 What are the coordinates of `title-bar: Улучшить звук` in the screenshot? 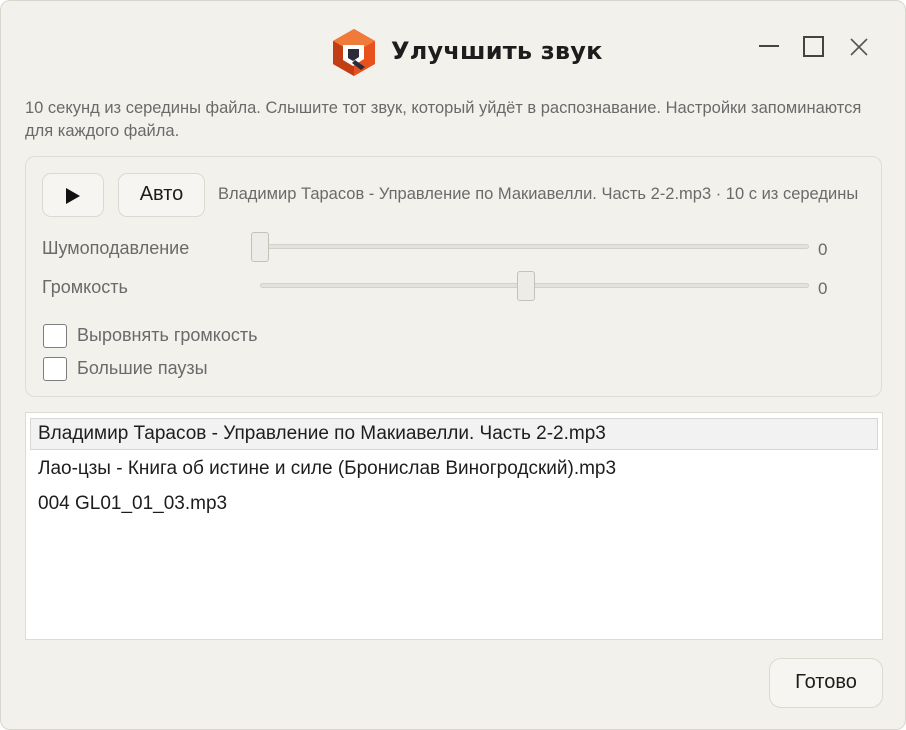 It's located at (453, 49).